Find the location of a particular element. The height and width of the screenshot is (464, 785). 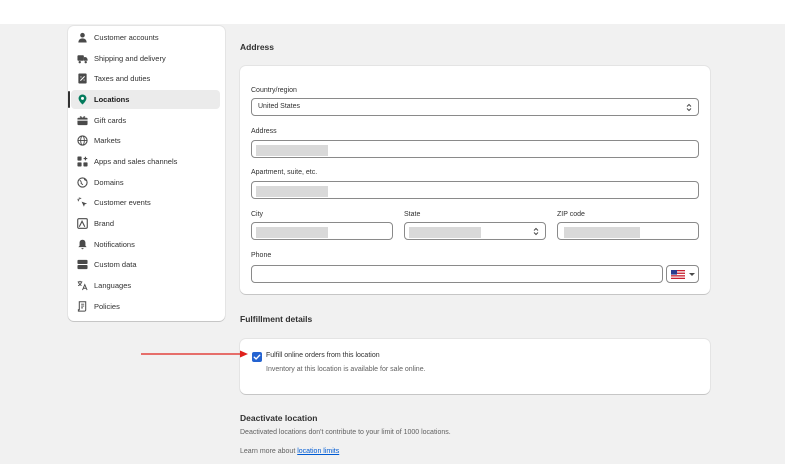

learn-more-text: Learn more about location limits is located at coordinates (289, 451).